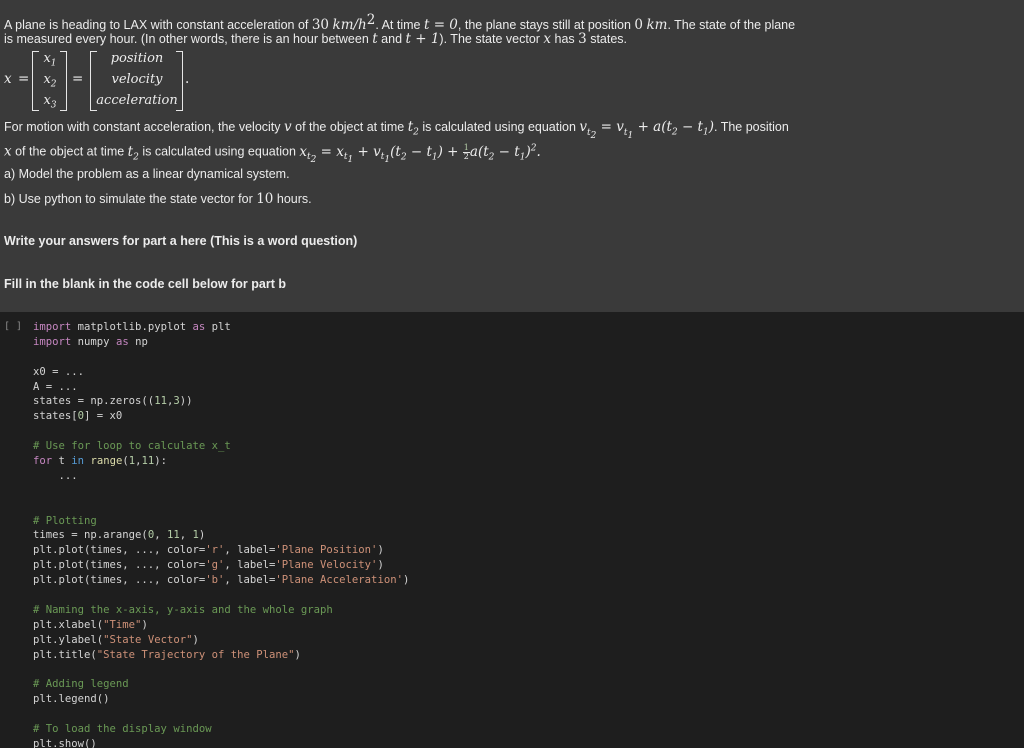 The height and width of the screenshot is (748, 1024). Describe the element at coordinates (65, 742) in the screenshot. I see `code-line: plt.show()` at that location.